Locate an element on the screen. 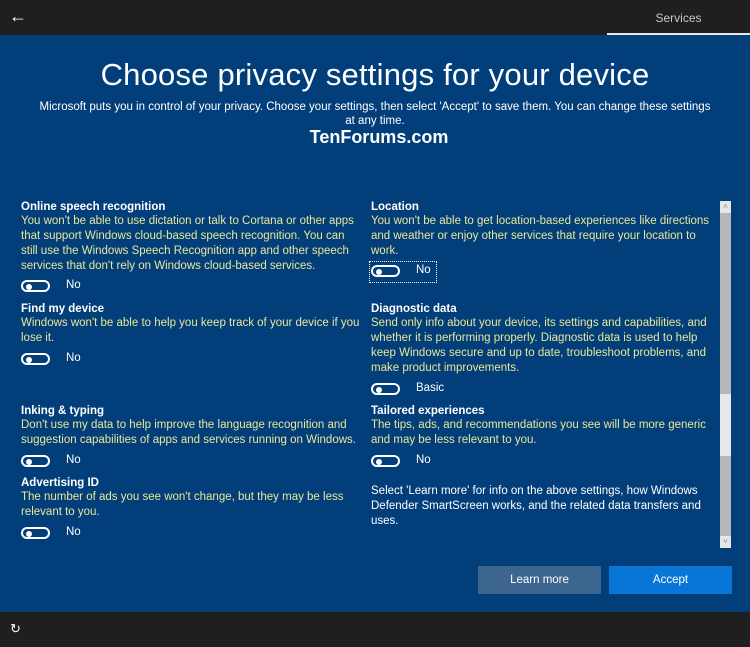  page-title: Choose privacy settings for your device is located at coordinates (375, 74).